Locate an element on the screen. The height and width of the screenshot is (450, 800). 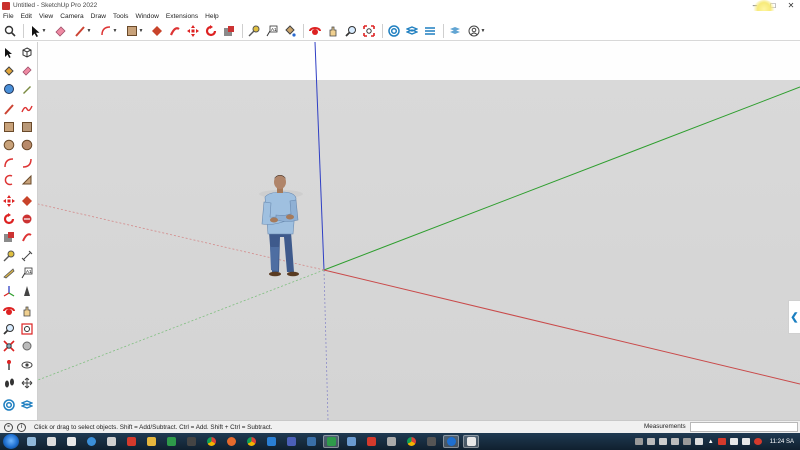
taskbar-app-sketchup-active is located at coordinates (331, 441).